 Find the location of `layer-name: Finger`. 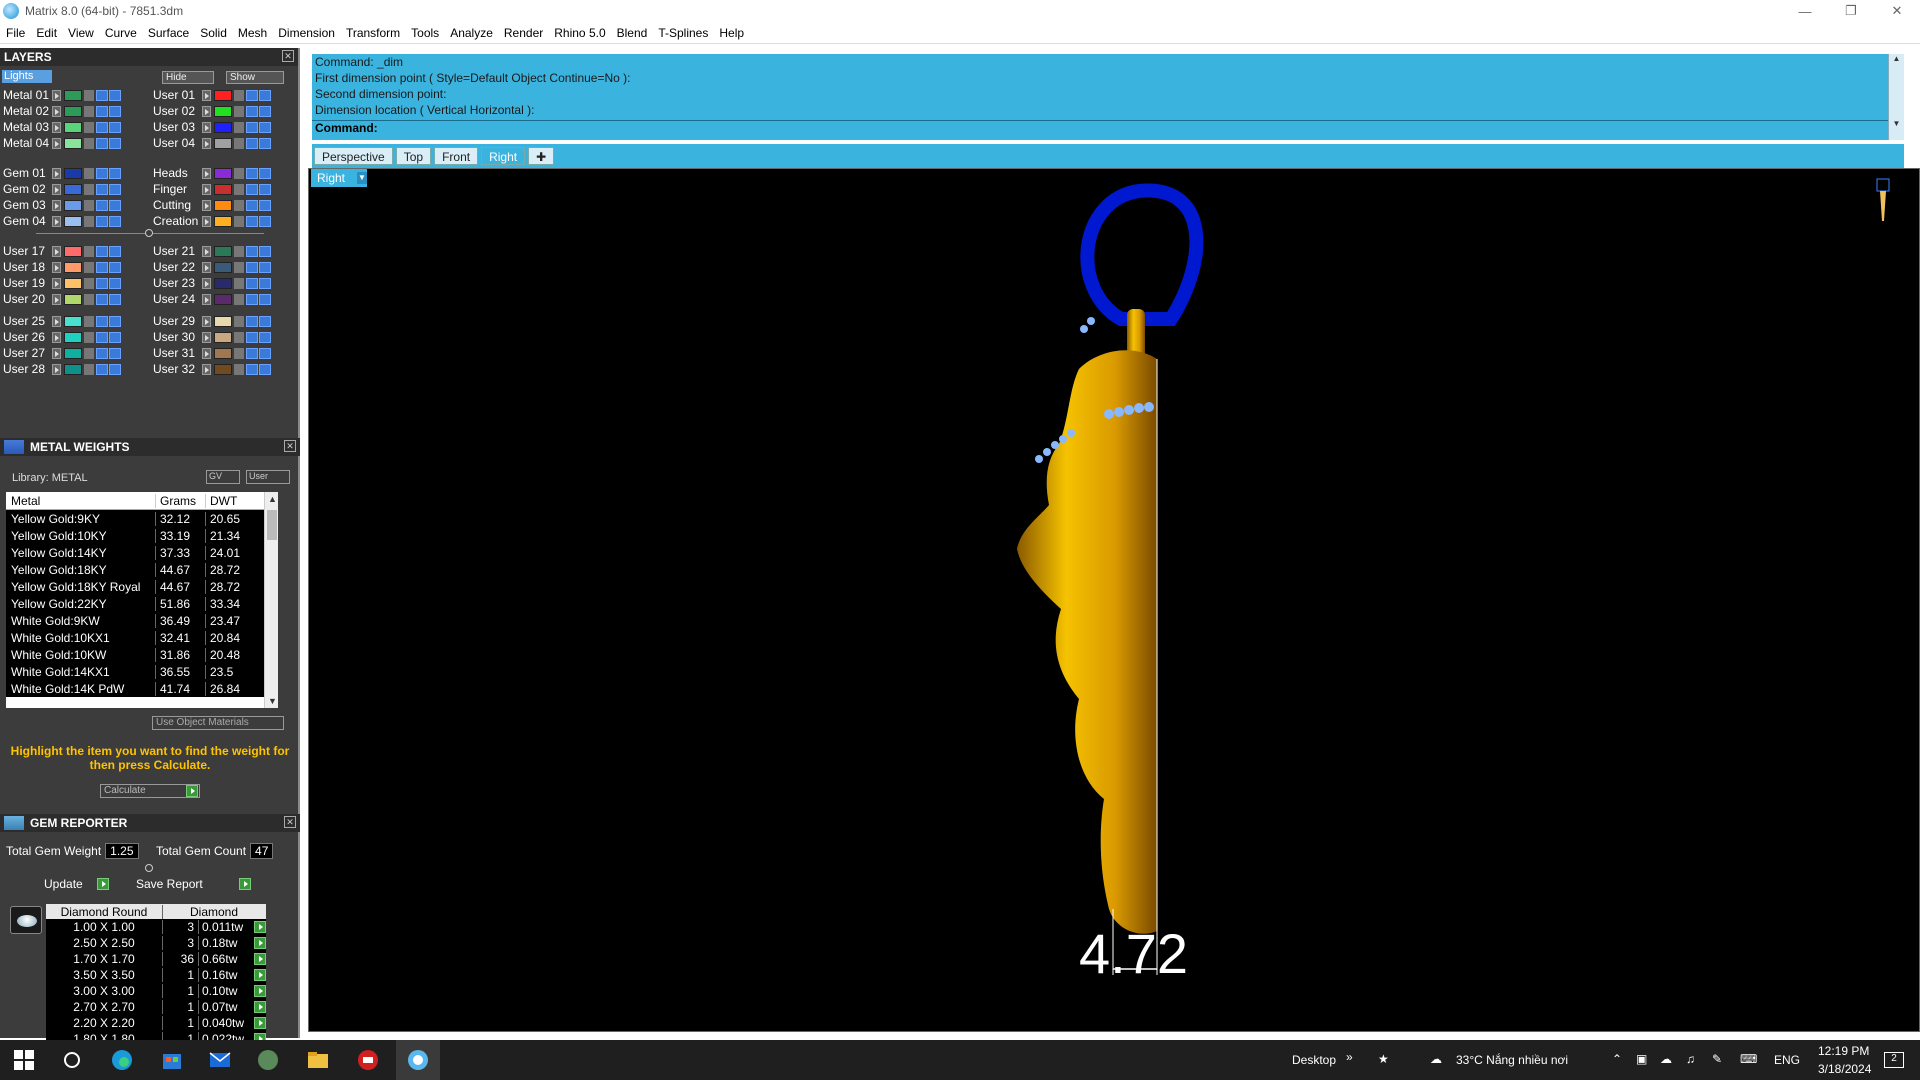

layer-name: Finger is located at coordinates (176, 189).